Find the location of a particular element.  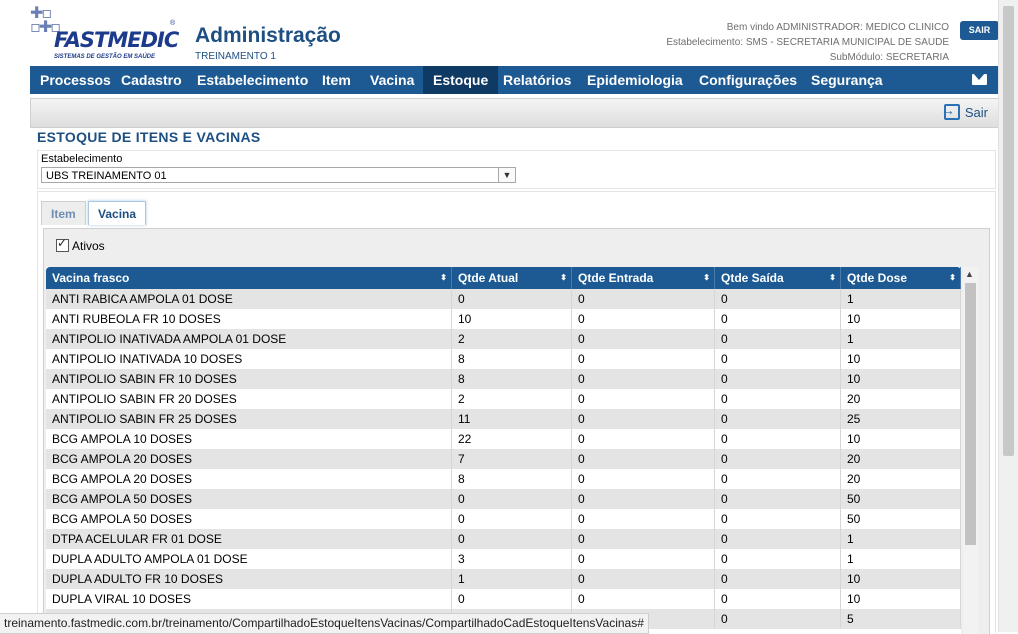

menu-item-vacina: Vacina is located at coordinates (392, 80).